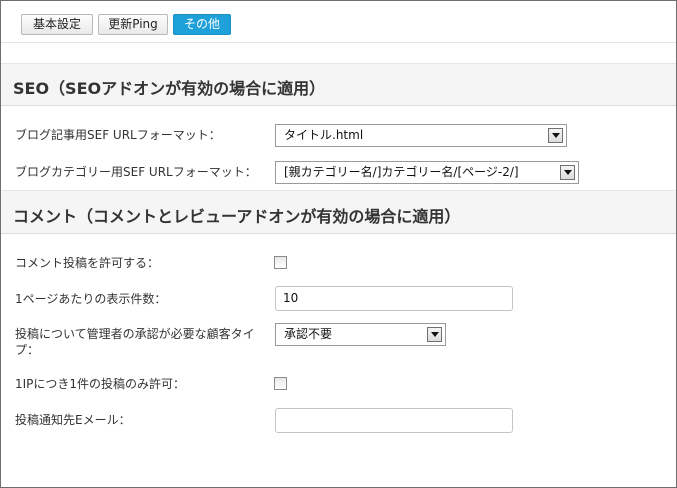 The height and width of the screenshot is (488, 677). Describe the element at coordinates (91, 299) in the screenshot. I see `per-page-label: 1ページあたりの表示件数：` at that location.